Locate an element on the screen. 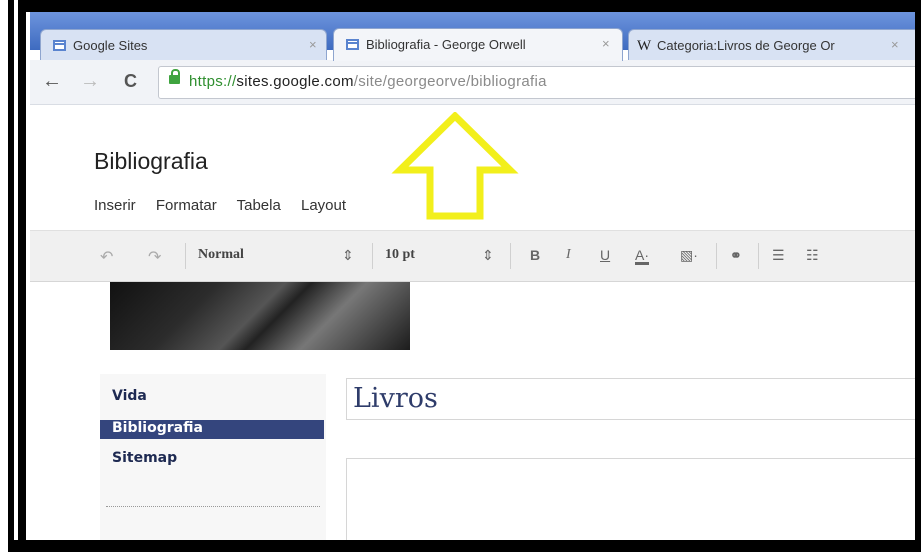 The width and height of the screenshot is (921, 552). page-title: Bibliografia is located at coordinates (151, 161).